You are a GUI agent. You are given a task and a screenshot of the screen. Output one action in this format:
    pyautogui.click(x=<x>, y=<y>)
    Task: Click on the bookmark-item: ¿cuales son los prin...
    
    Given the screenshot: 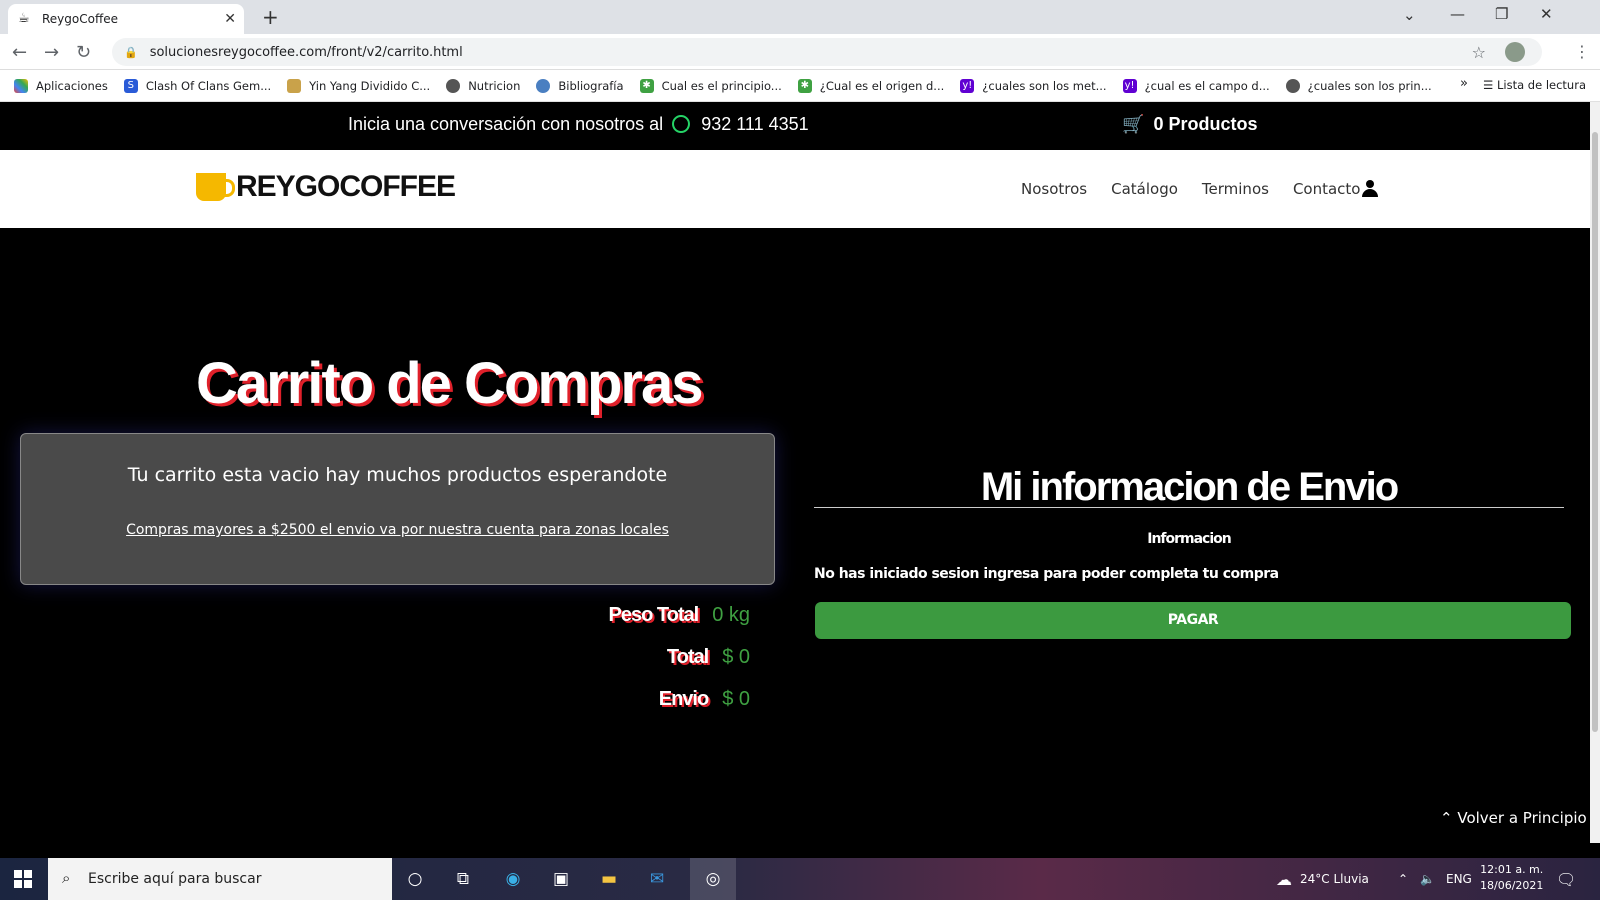 What is the action you would take?
    pyautogui.click(x=1358, y=85)
    